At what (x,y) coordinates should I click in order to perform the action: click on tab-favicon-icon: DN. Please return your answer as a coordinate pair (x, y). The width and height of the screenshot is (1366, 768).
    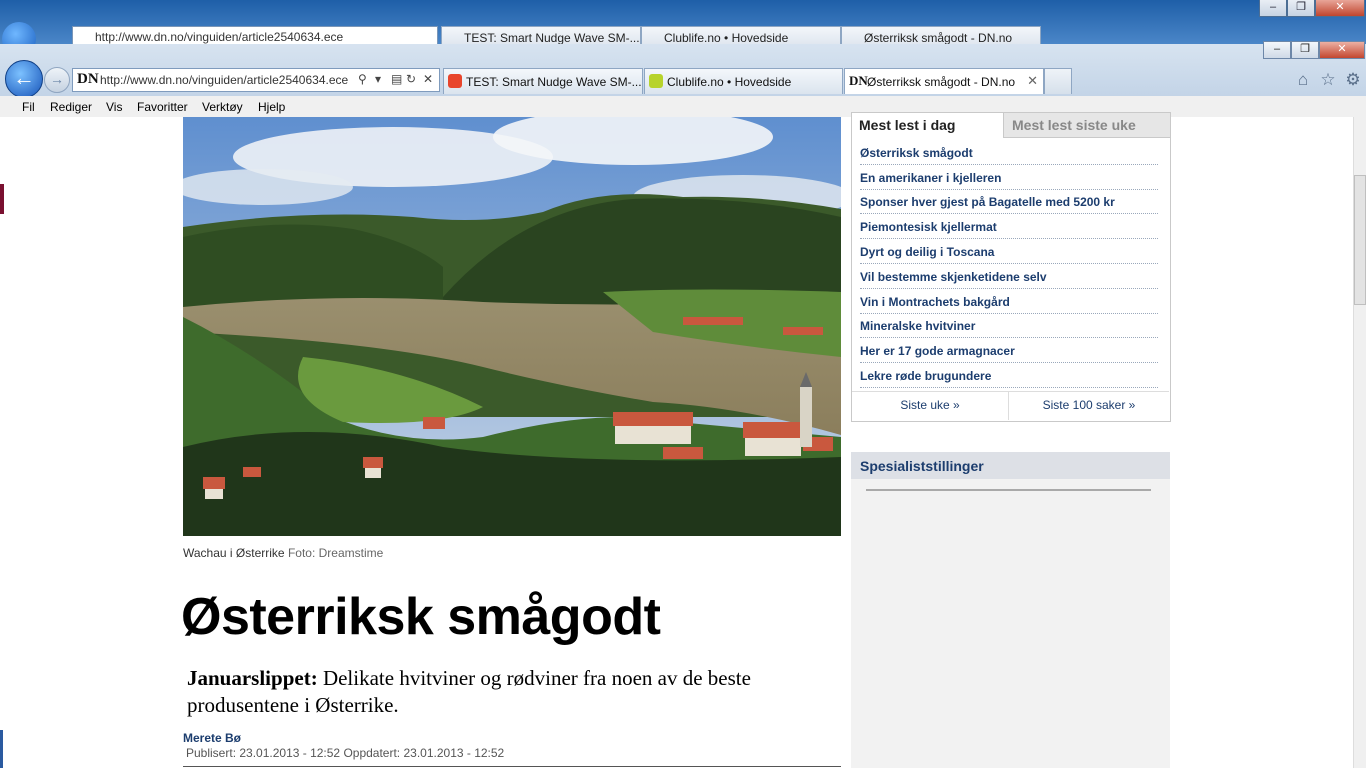
    Looking at the image, I should click on (858, 80).